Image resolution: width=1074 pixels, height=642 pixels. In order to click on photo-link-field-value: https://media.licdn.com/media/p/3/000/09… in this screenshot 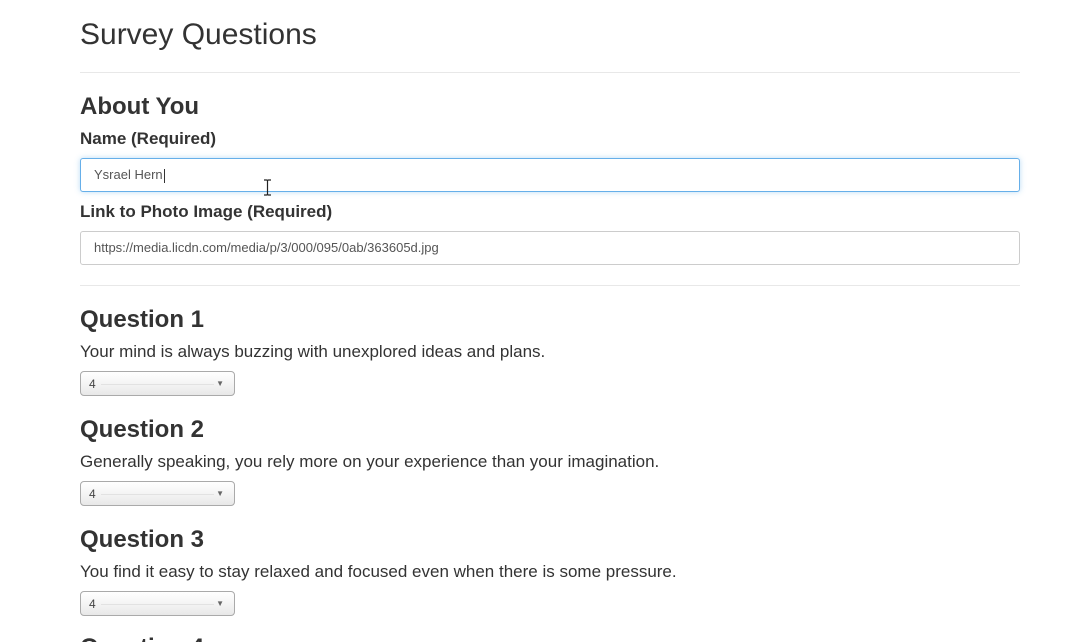, I will do `click(266, 247)`.